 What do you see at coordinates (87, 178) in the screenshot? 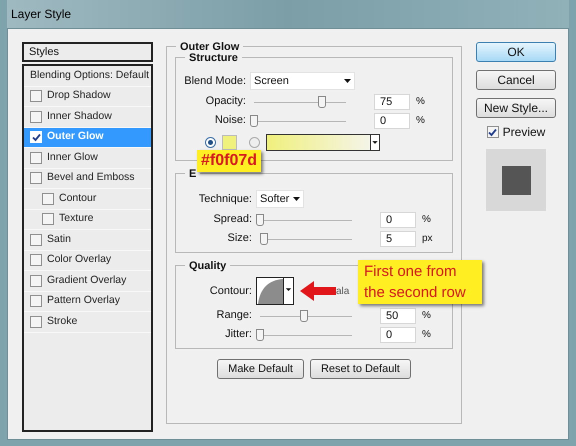
I see `style-item: Bevel and Emboss` at bounding box center [87, 178].